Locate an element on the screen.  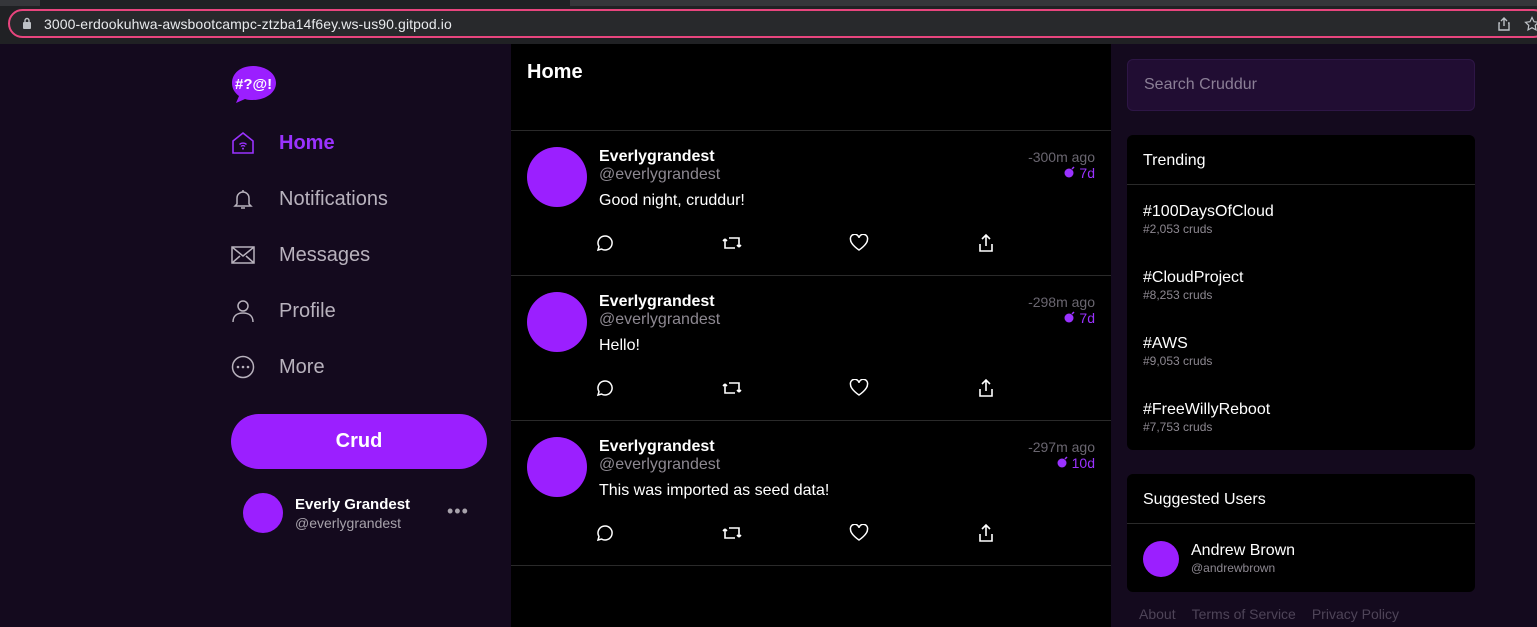
post-timestamp: -300m ago is located at coordinates (1061, 157).